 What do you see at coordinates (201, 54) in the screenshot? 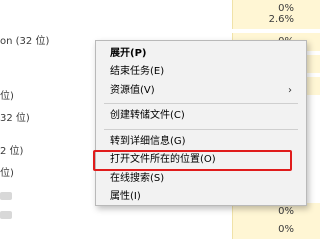
I see `menu-item-expand: 展开(P)` at bounding box center [201, 54].